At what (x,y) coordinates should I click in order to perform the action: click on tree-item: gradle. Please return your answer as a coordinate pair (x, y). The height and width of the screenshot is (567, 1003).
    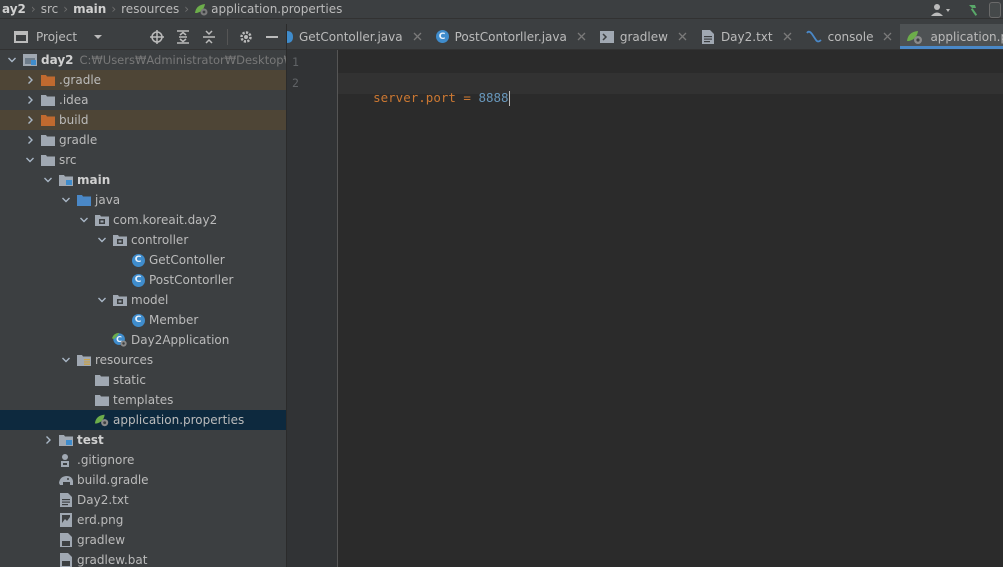
    Looking at the image, I should click on (143, 140).